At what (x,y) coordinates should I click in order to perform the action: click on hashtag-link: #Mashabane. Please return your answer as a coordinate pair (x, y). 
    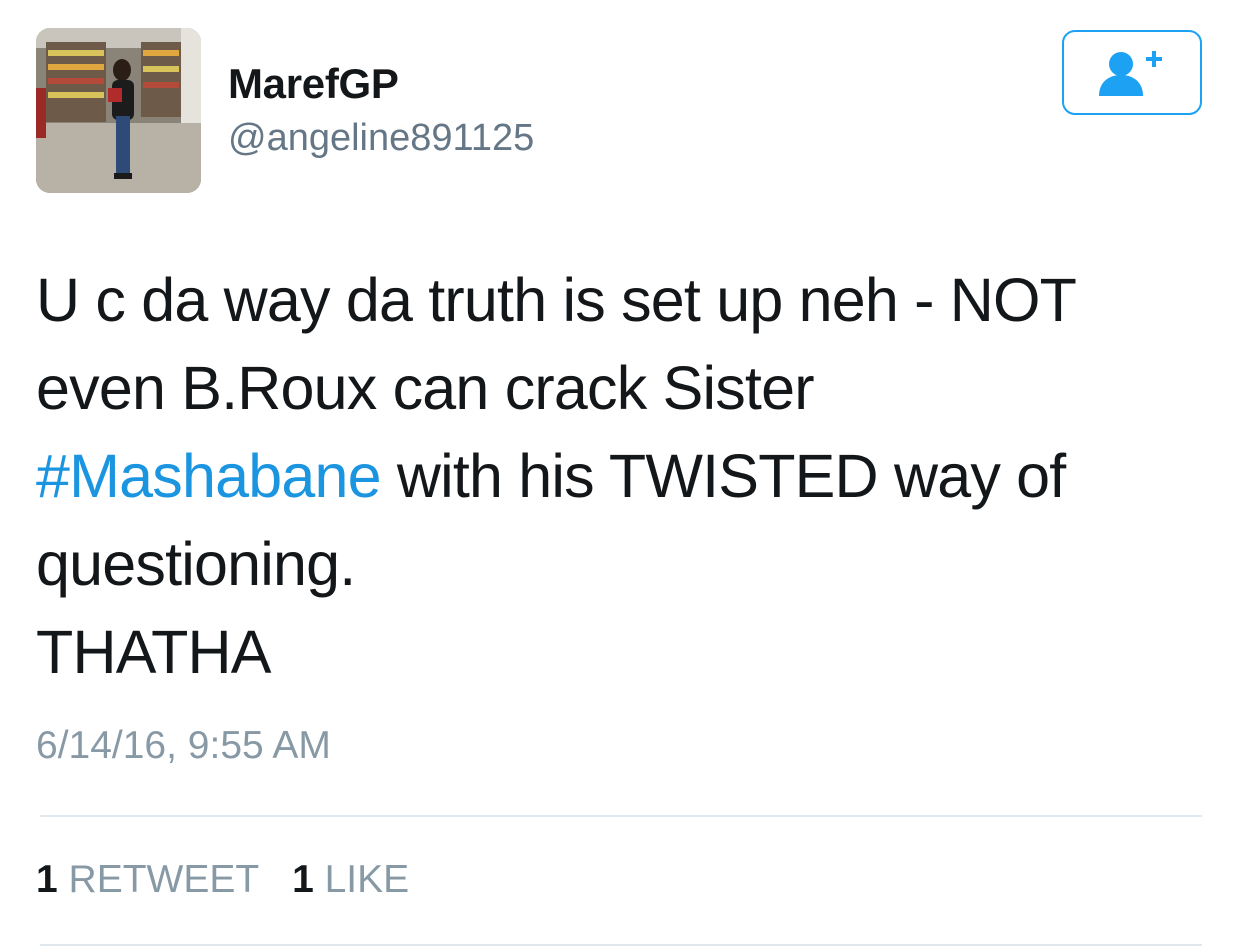
    Looking at the image, I should click on (209, 476).